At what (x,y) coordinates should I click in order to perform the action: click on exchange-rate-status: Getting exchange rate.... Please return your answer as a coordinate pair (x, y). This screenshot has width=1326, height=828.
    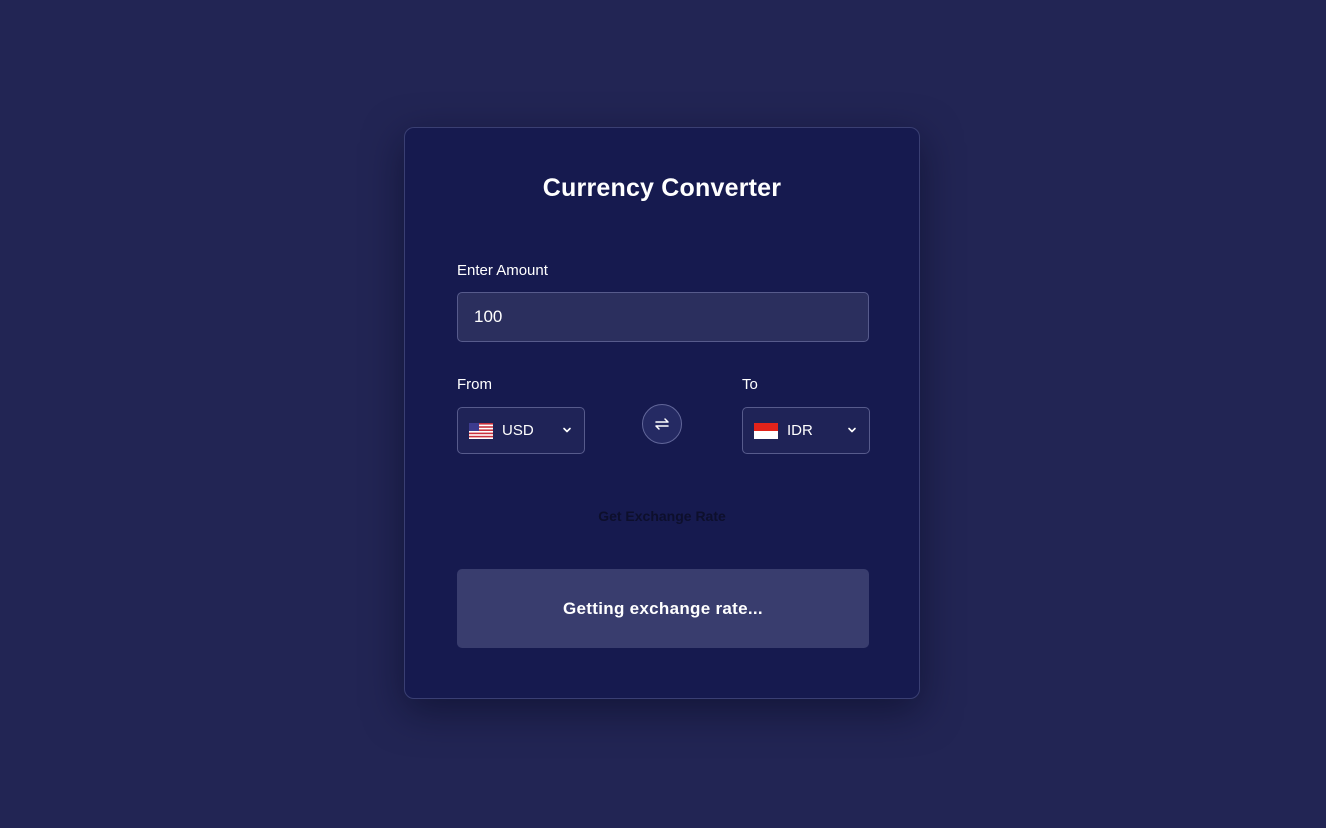
    Looking at the image, I should click on (663, 608).